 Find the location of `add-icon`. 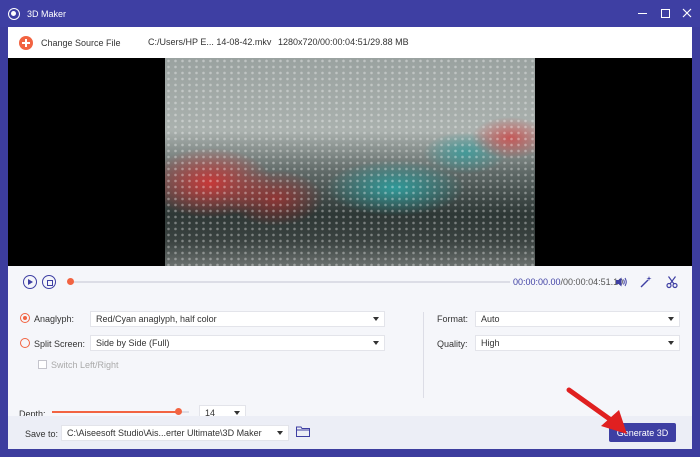

add-icon is located at coordinates (26, 42).